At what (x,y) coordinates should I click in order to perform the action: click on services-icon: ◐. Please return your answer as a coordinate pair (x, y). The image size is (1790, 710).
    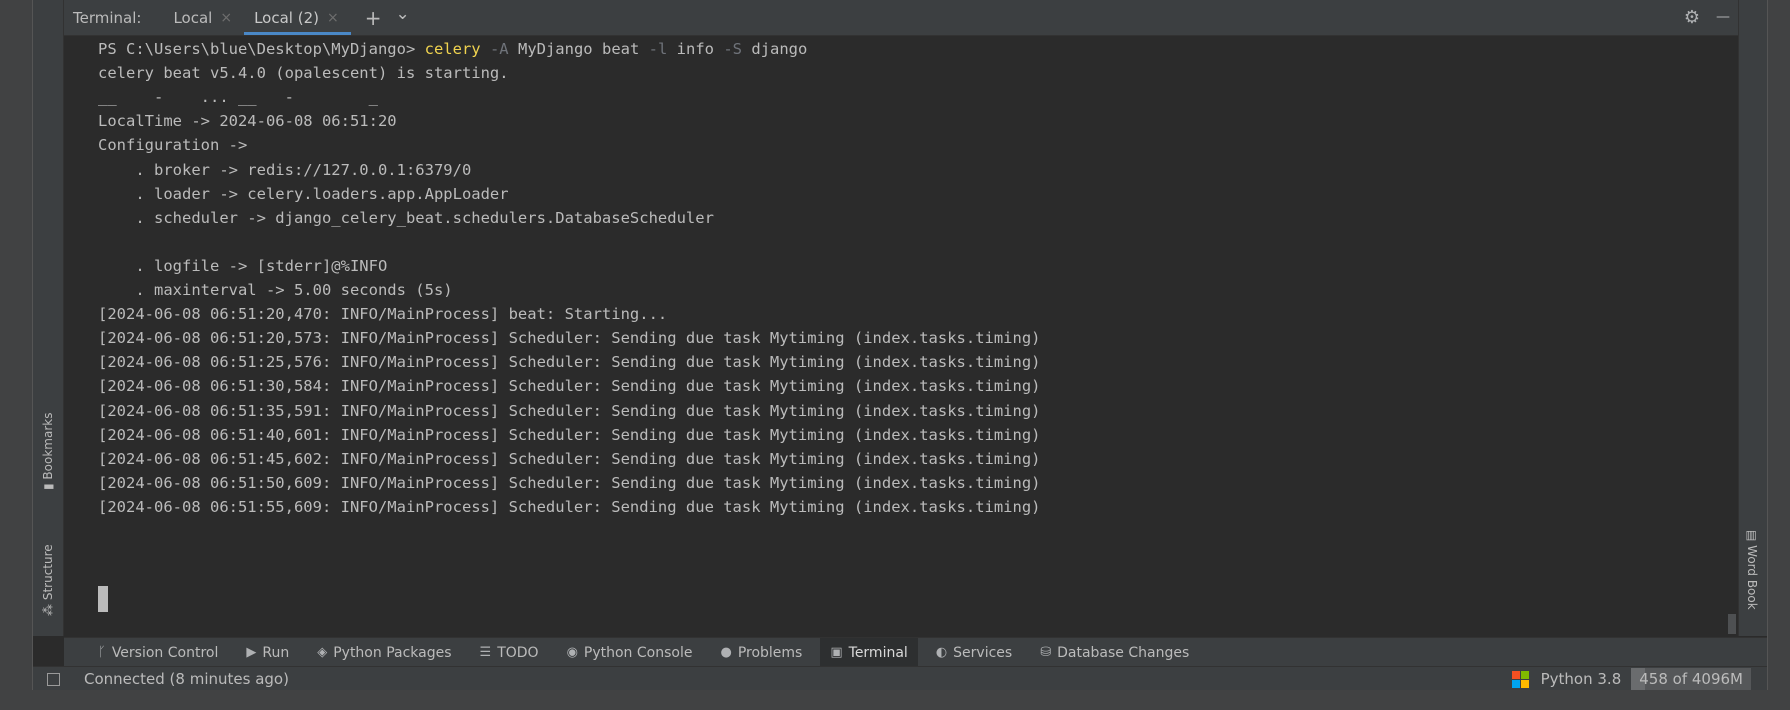
    Looking at the image, I should click on (941, 652).